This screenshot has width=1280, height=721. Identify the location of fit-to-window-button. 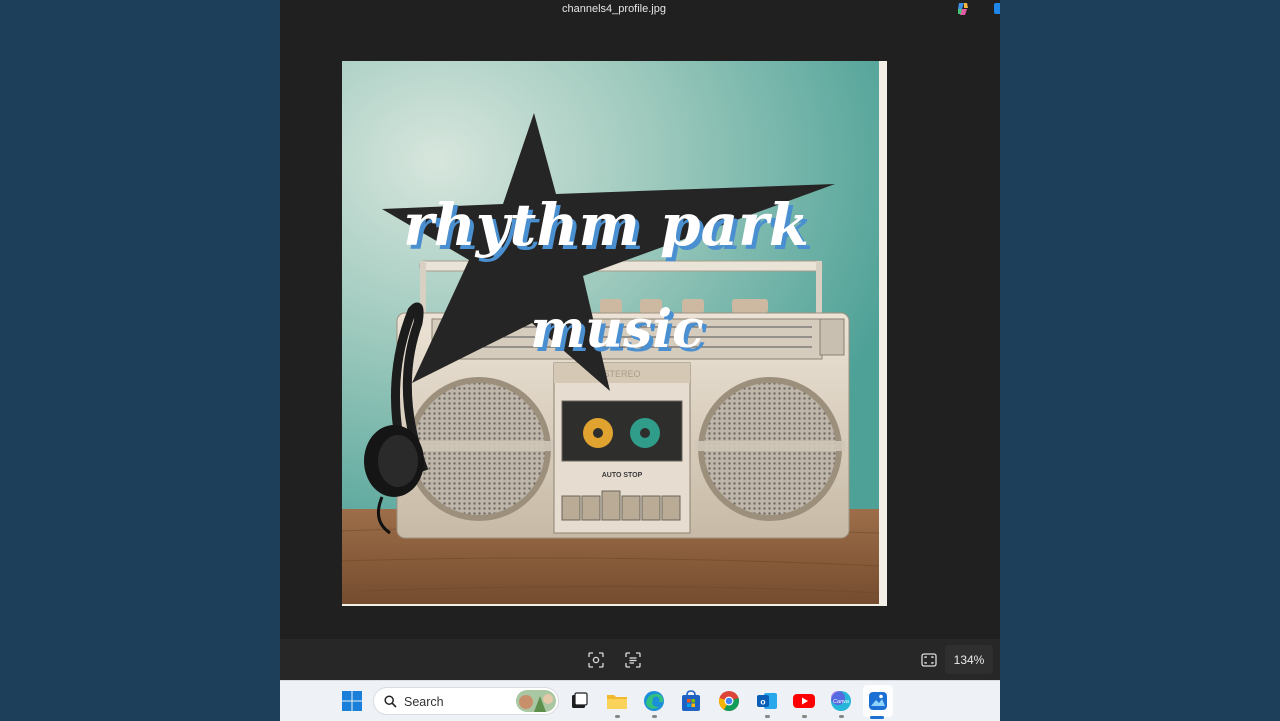
(929, 660).